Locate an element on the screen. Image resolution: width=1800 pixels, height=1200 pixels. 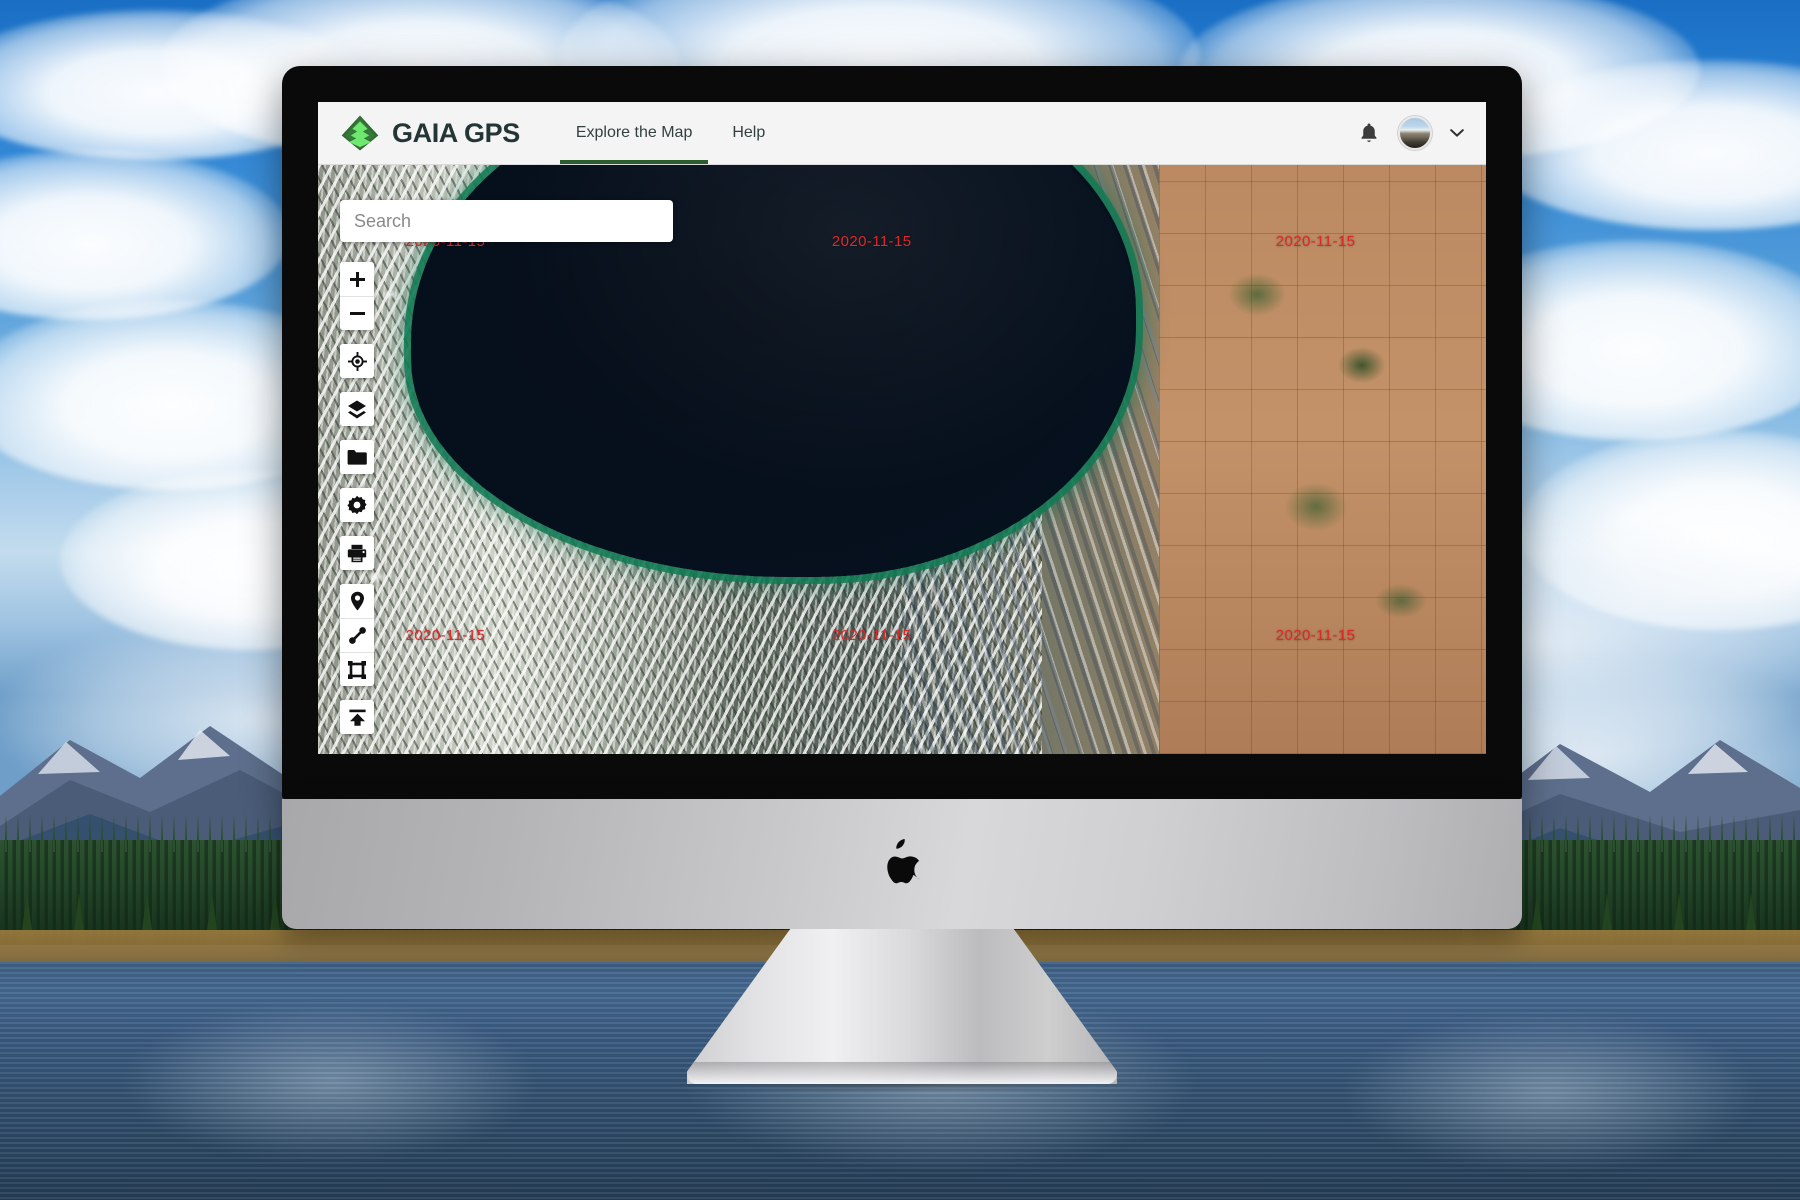
locate-group is located at coordinates (357, 361).